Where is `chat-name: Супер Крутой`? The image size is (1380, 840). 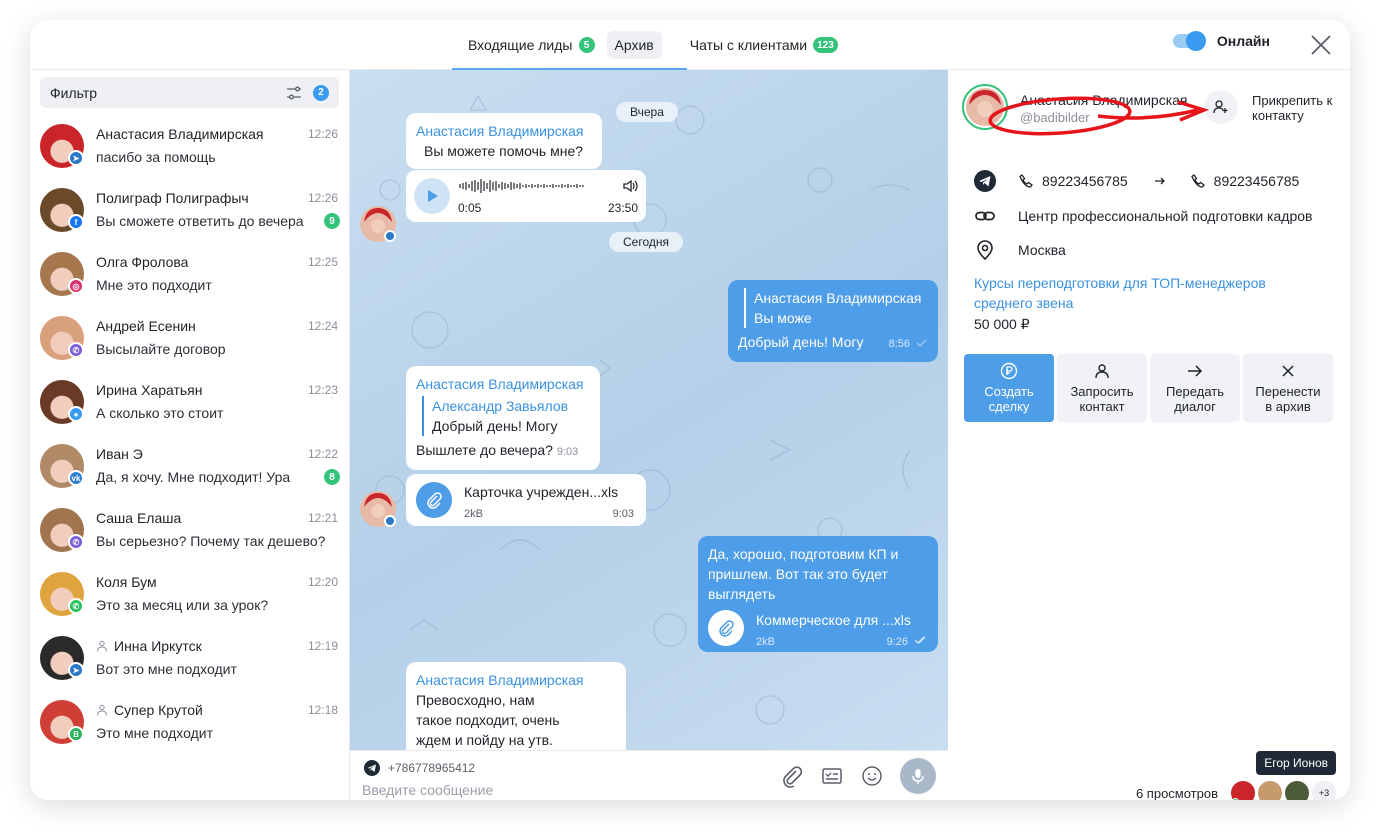
chat-name: Супер Крутой is located at coordinates (149, 710).